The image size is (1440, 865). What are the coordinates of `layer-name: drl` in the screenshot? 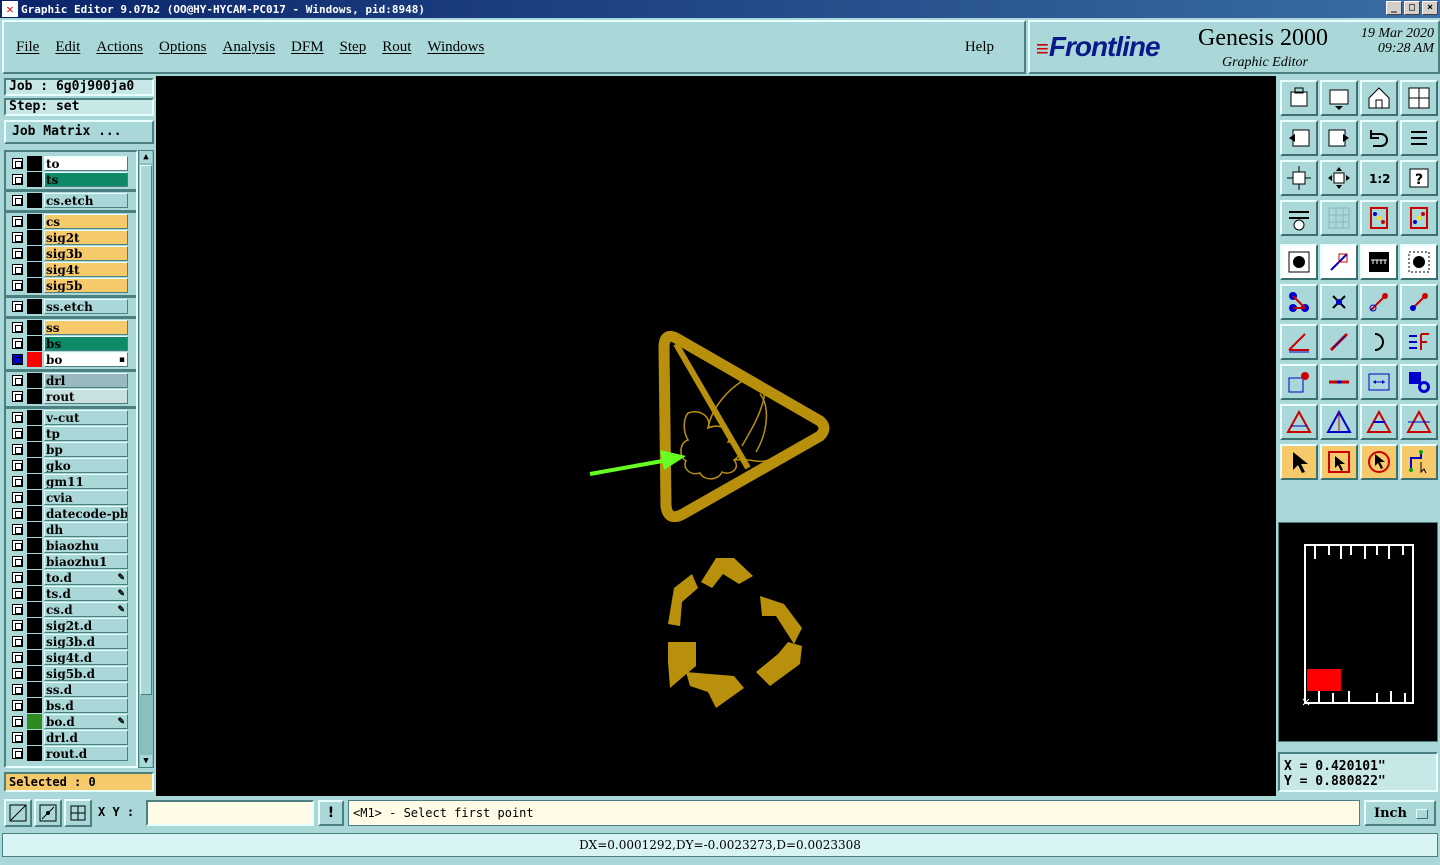 It's located at (86, 380).